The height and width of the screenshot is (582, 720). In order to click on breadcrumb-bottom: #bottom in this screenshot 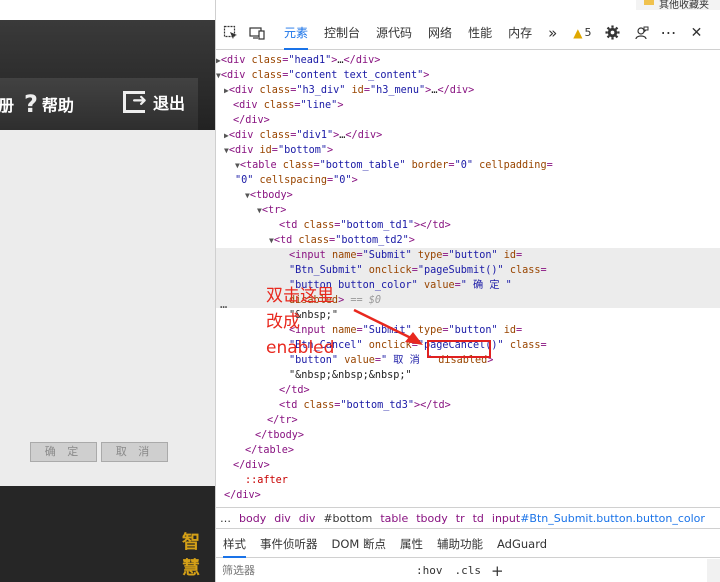, I will do `click(347, 518)`.